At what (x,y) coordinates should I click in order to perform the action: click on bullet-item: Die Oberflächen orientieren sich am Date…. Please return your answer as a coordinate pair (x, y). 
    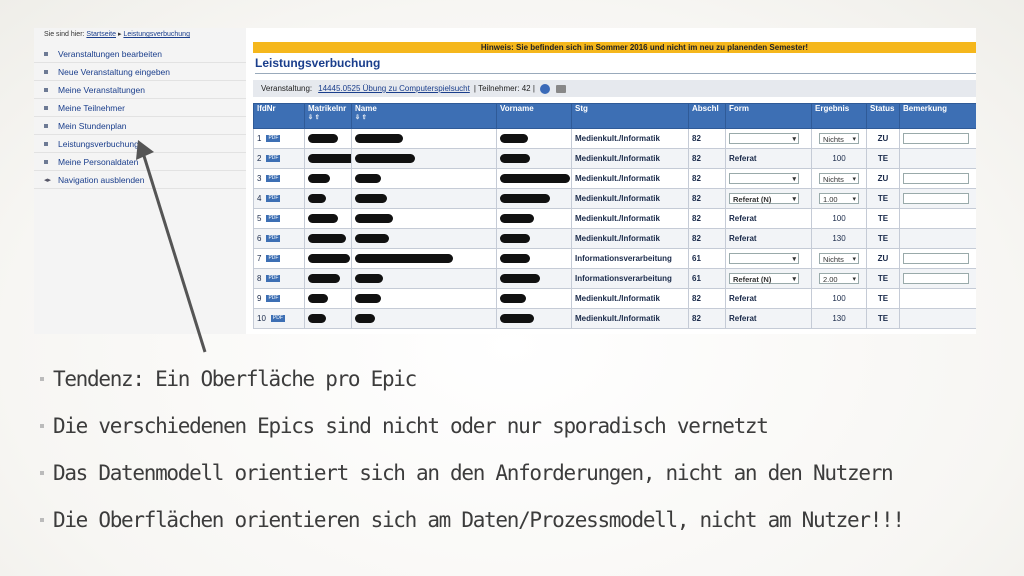
    Looking at the image, I should click on (472, 519).